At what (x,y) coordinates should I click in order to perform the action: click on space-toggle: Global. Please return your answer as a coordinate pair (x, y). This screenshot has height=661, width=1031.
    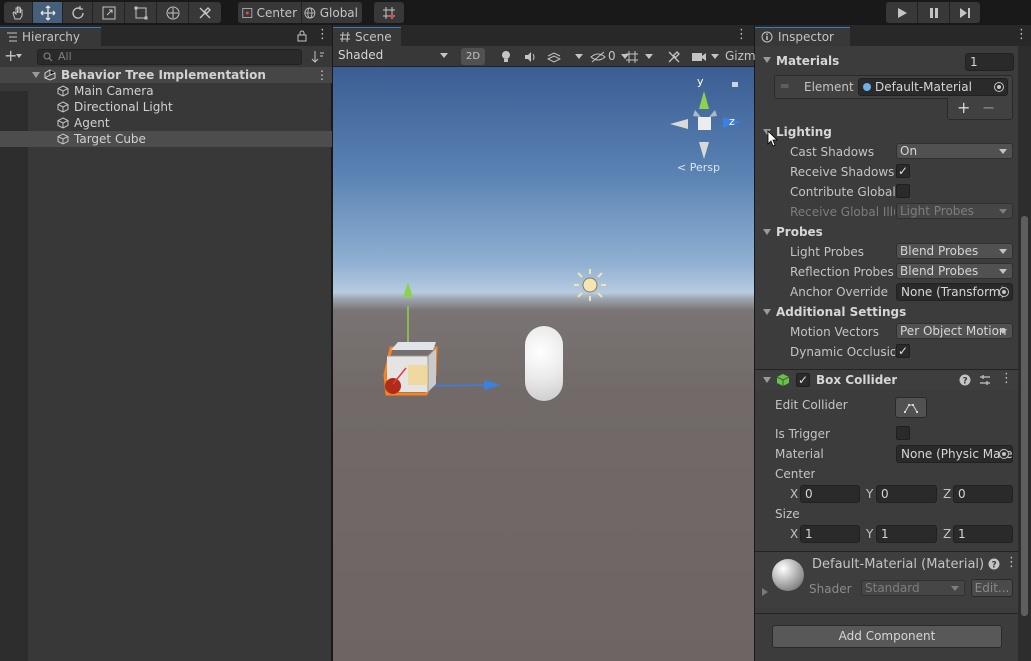
    Looking at the image, I should click on (332, 12).